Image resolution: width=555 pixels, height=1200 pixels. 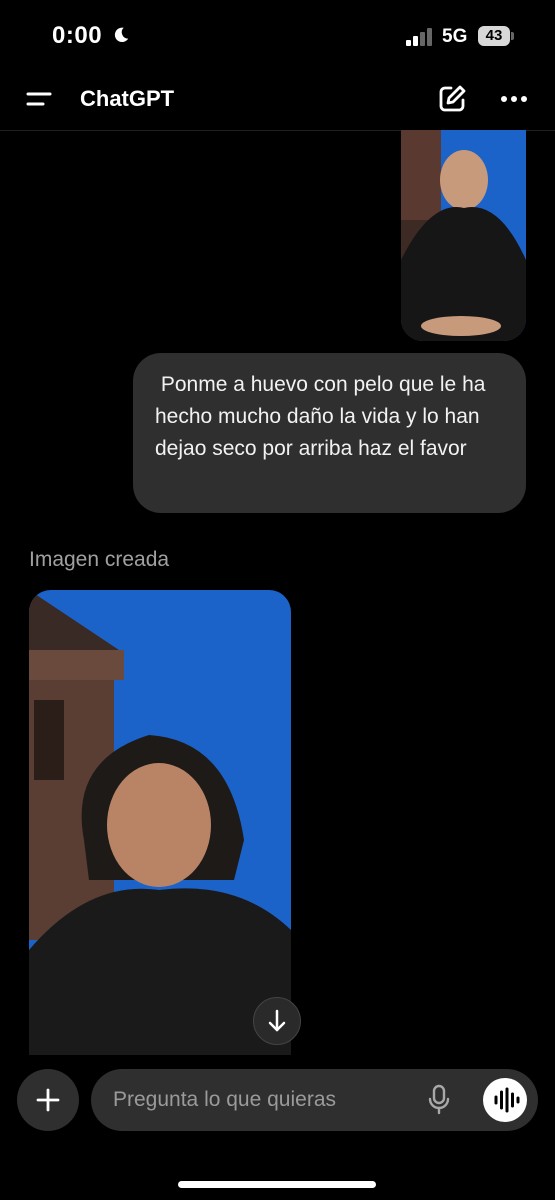 I want to click on mic-icon, so click(x=439, y=1099).